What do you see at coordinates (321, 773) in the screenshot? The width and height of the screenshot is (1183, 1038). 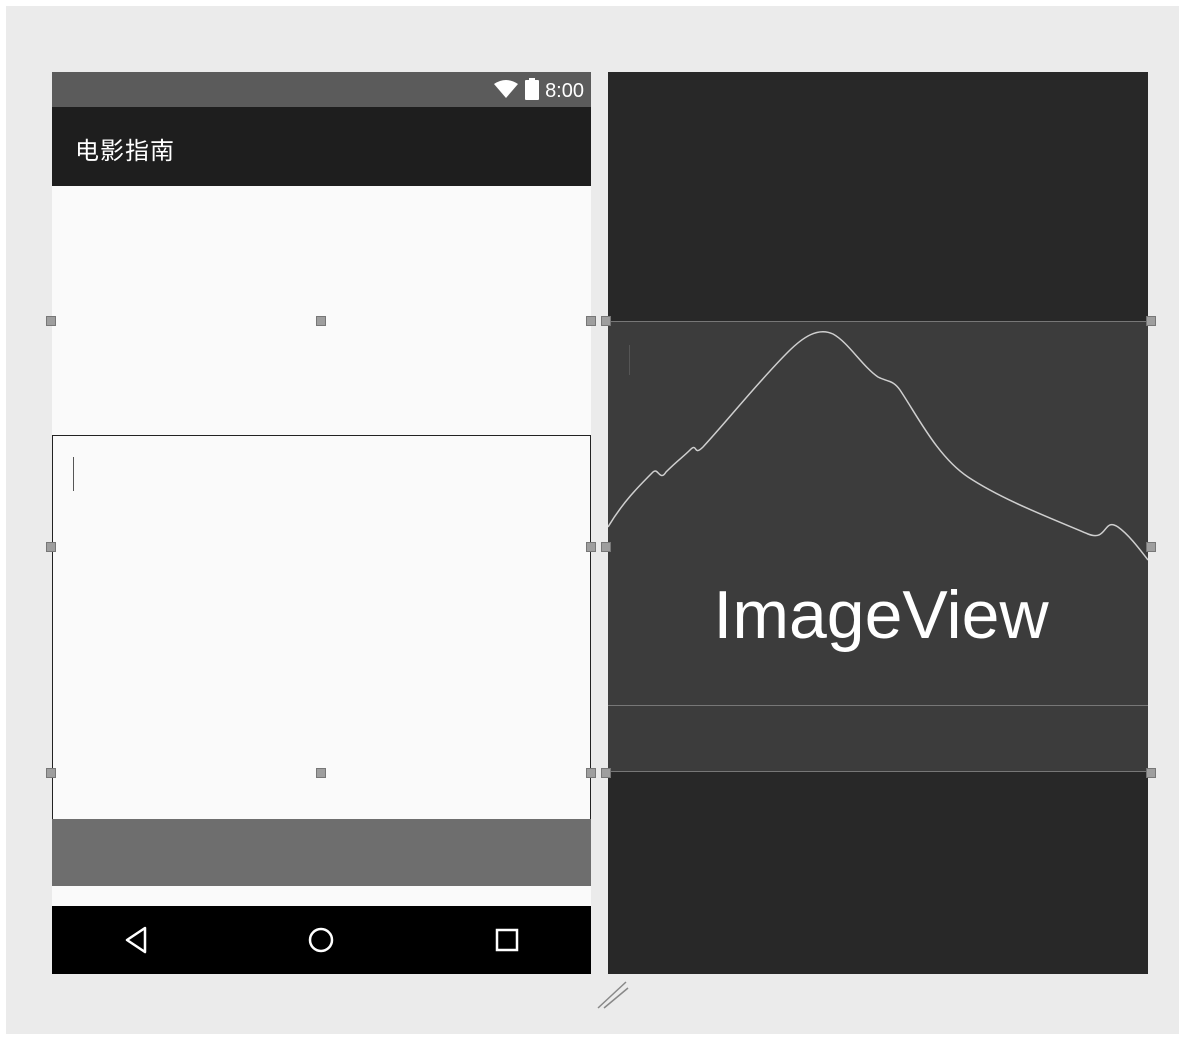 I see `resize-handle-bottom` at bounding box center [321, 773].